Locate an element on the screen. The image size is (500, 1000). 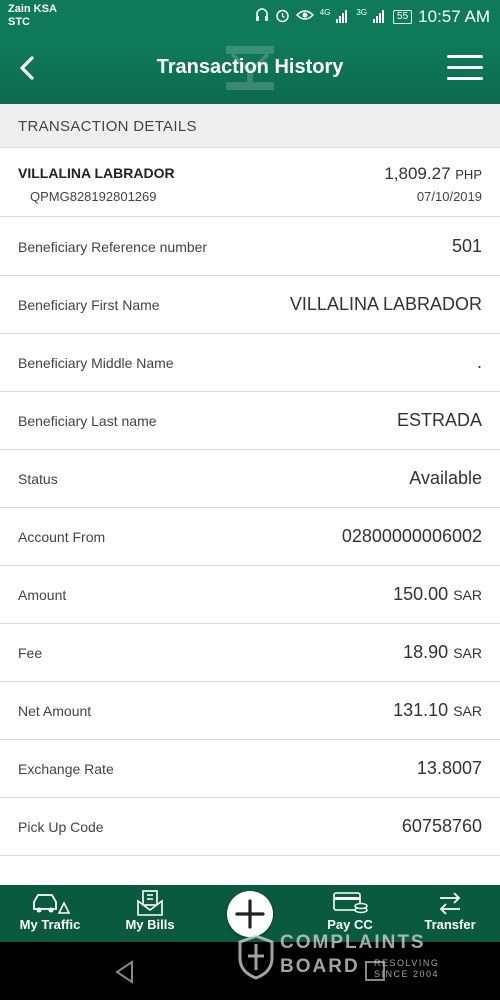
signal-bars-icon is located at coordinates (343, 17).